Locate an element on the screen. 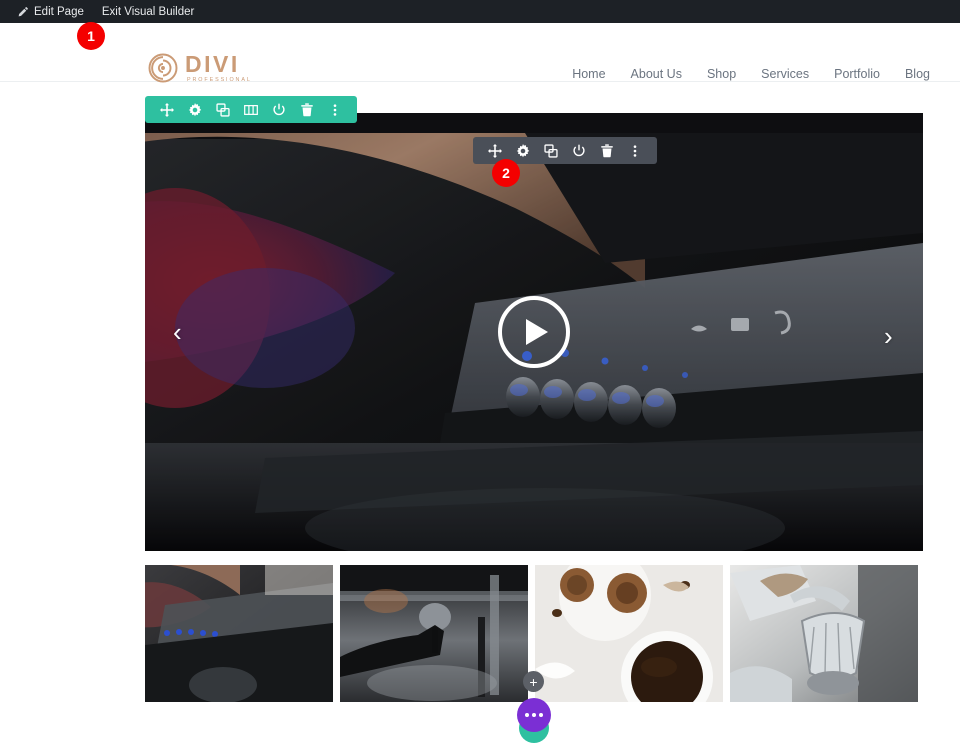  builder-menu-button is located at coordinates (534, 715).